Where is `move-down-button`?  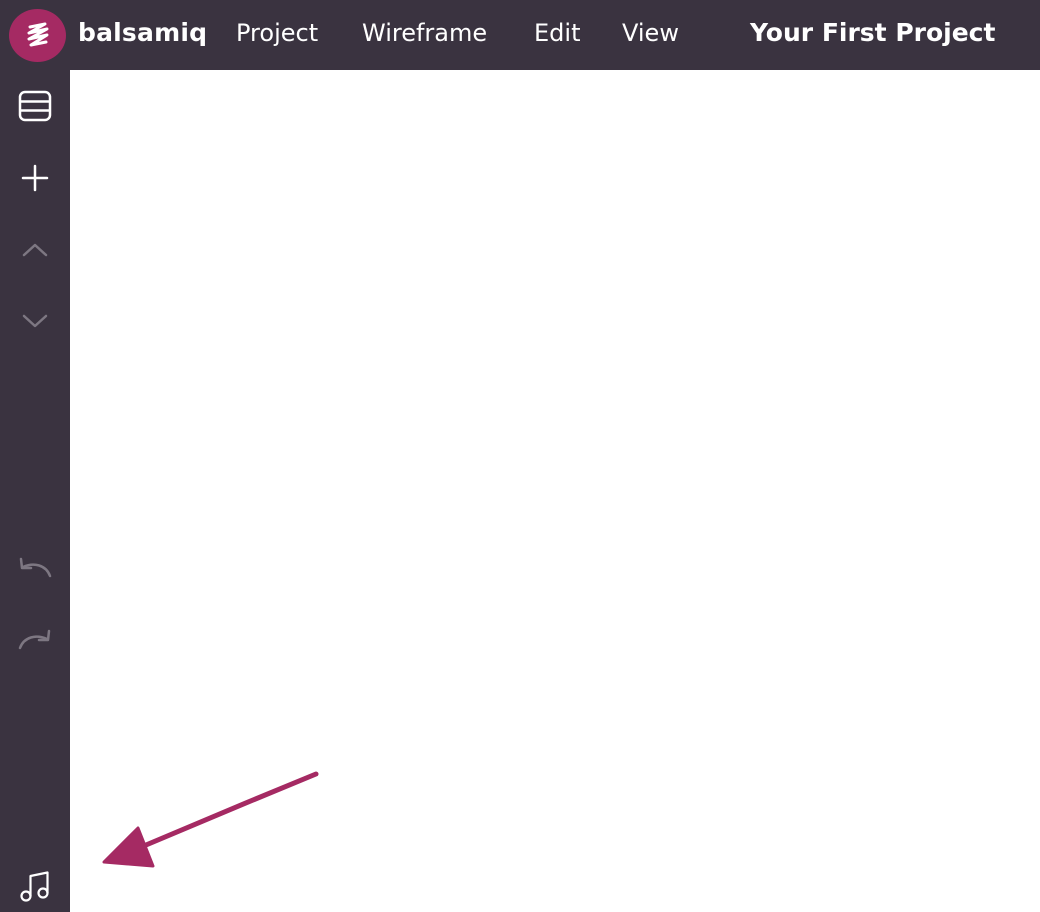
move-down-button is located at coordinates (35, 321).